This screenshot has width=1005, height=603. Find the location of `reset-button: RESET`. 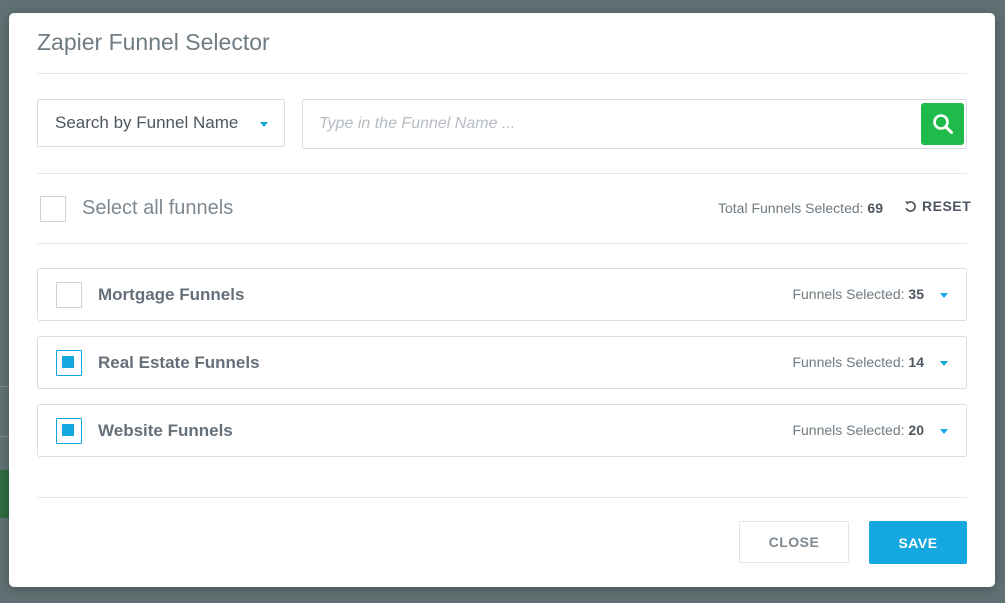

reset-button: RESET is located at coordinates (937, 206).